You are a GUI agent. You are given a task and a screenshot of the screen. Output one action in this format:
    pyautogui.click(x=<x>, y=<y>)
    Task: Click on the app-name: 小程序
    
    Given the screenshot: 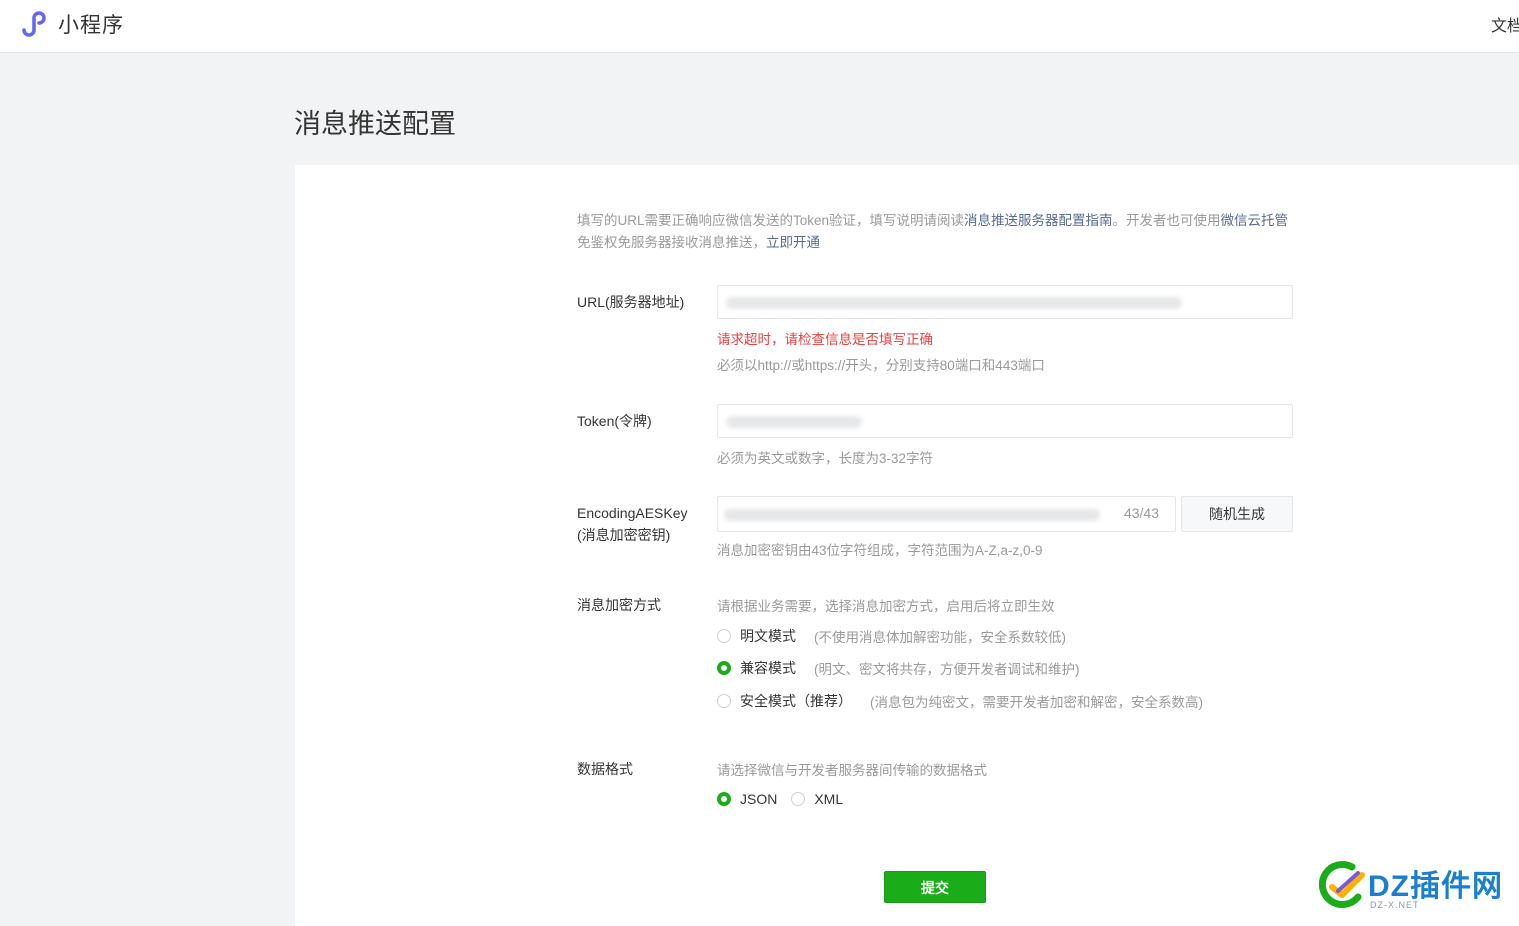 What is the action you would take?
    pyautogui.click(x=91, y=24)
    